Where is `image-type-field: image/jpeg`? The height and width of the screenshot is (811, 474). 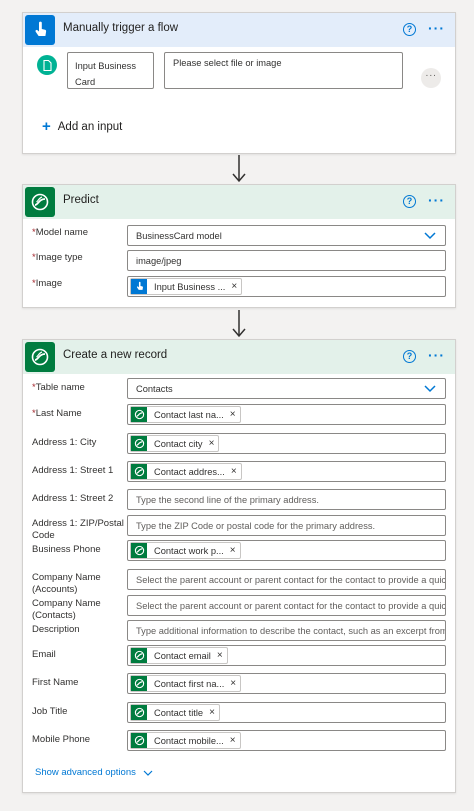
image-type-field: image/jpeg is located at coordinates (286, 260).